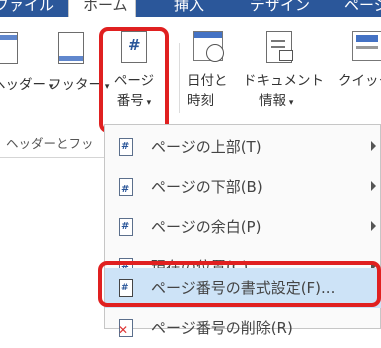 This screenshot has height=348, width=381. What do you see at coordinates (200, 101) in the screenshot?
I see `datetime-label-2: 時刻` at bounding box center [200, 101].